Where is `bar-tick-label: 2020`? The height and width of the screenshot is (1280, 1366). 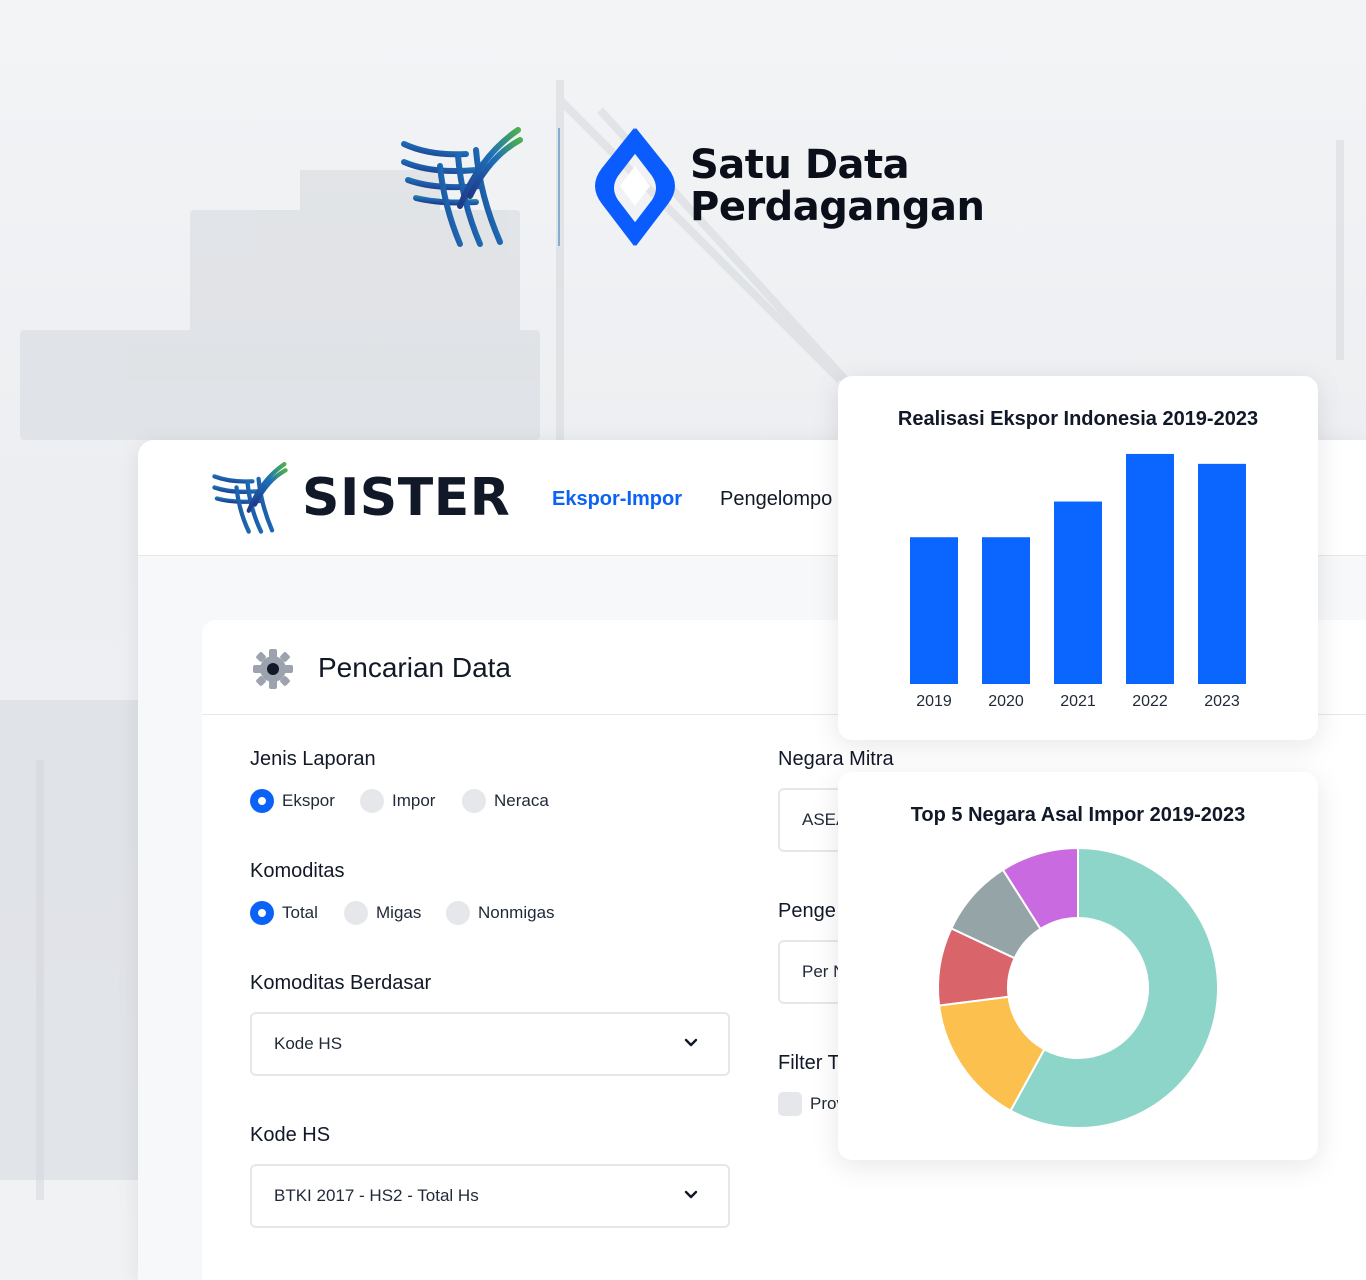
bar-tick-label: 2020 is located at coordinates (1006, 701).